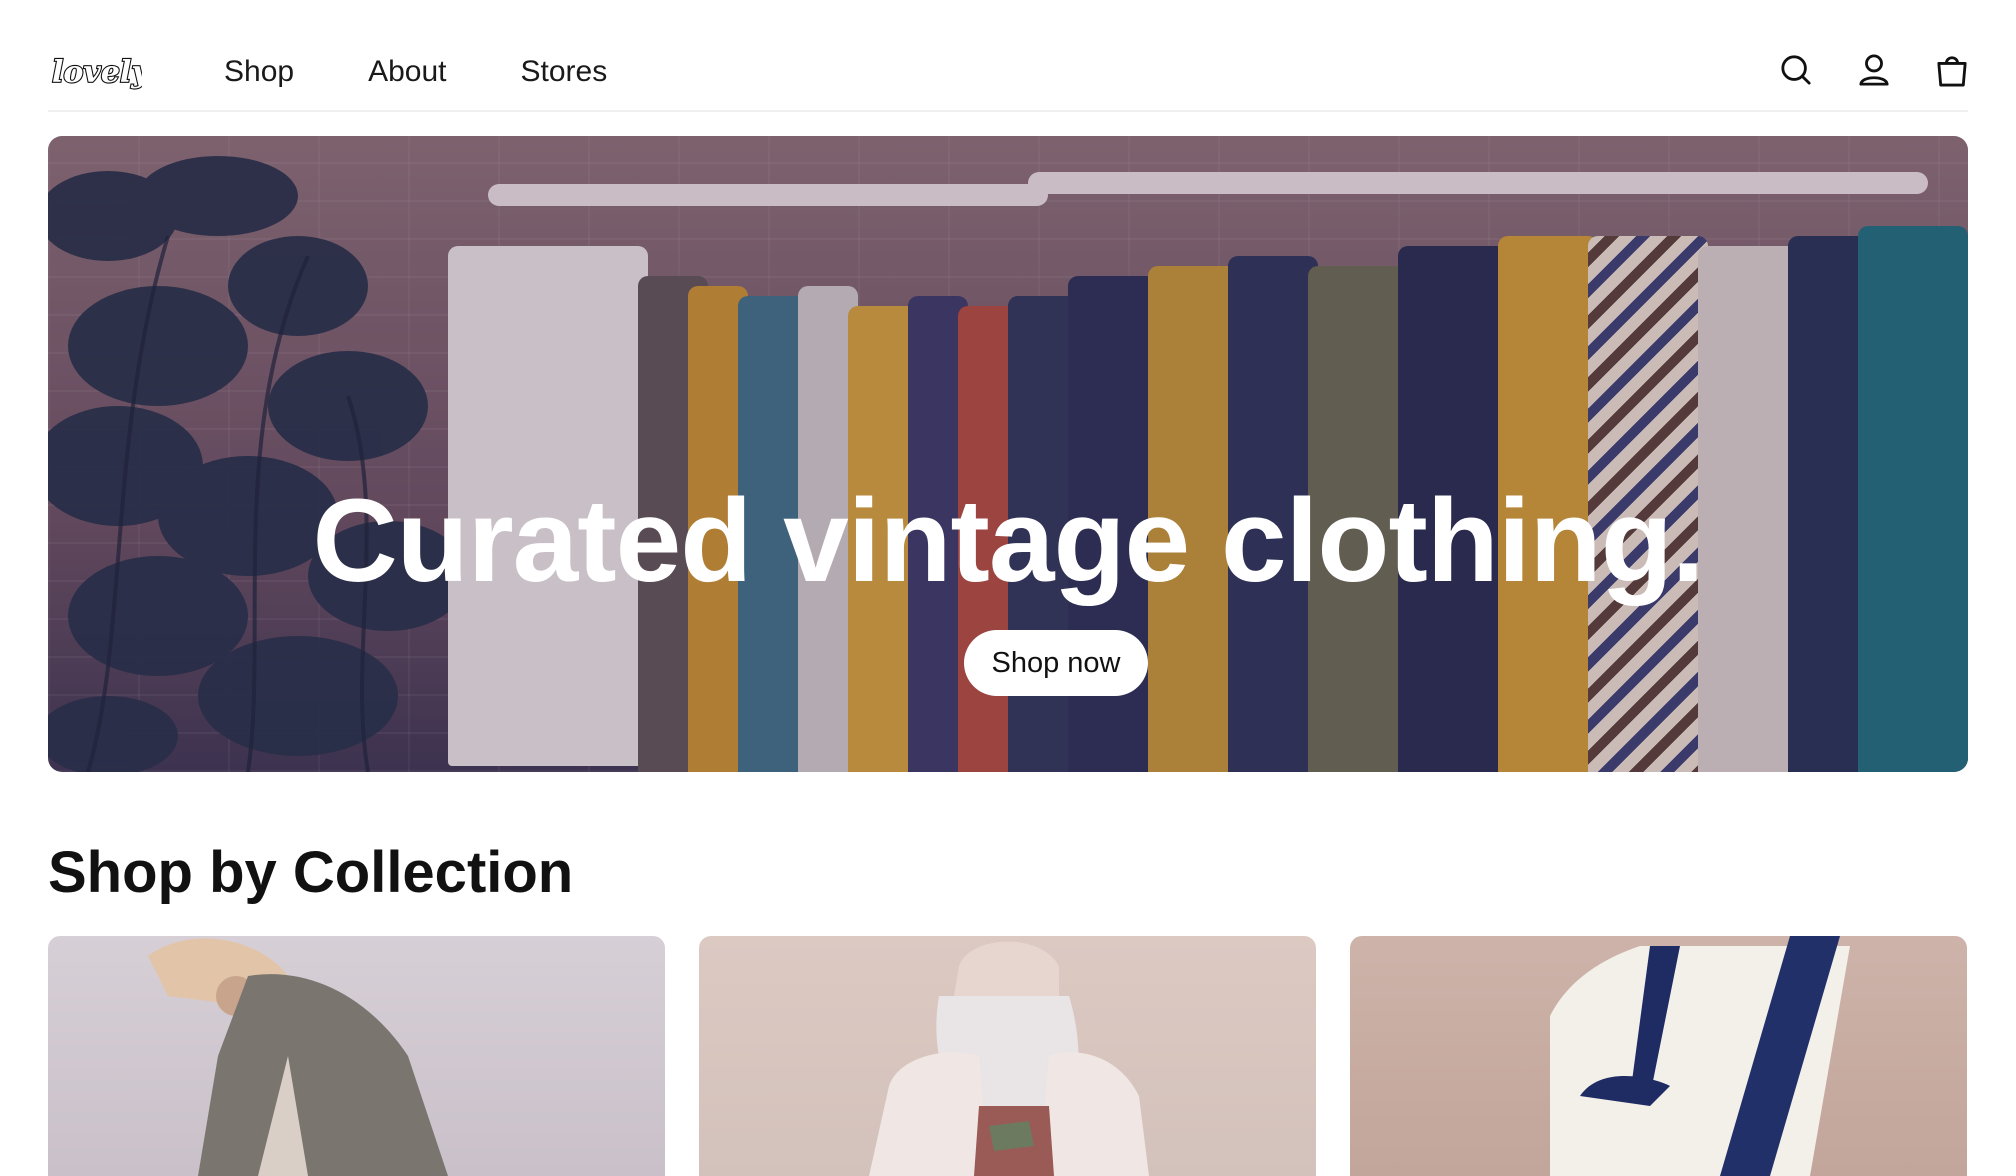 This screenshot has width=2016, height=1176. I want to click on search-button, so click(1796, 70).